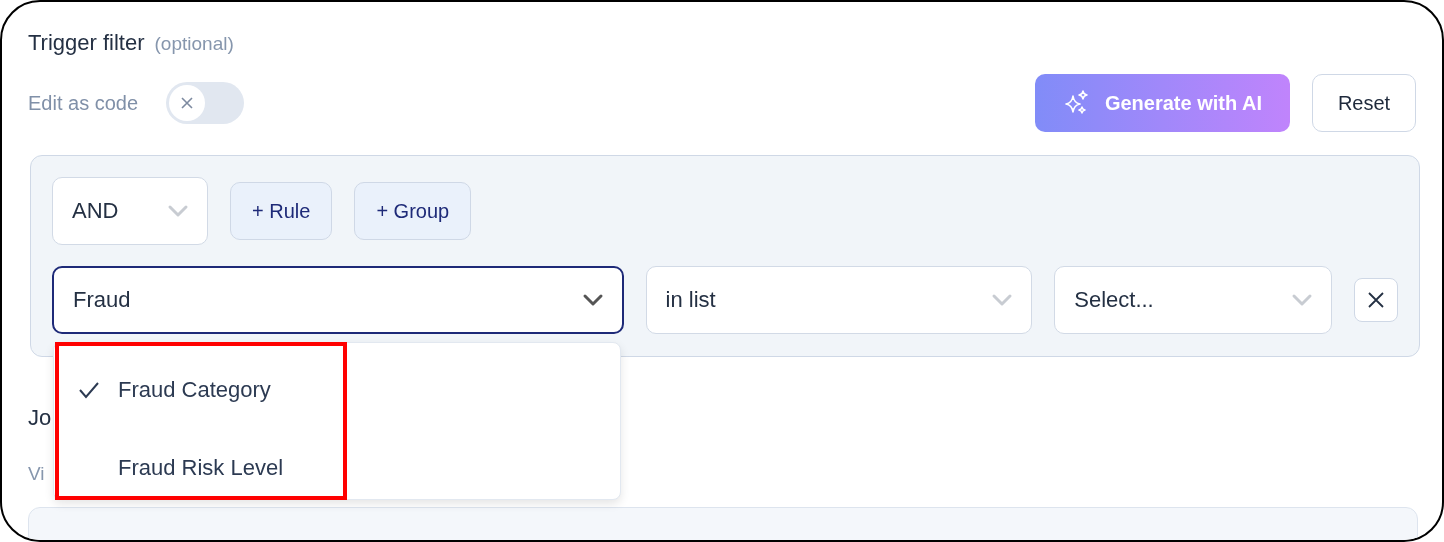 This screenshot has width=1444, height=542. What do you see at coordinates (413, 211) in the screenshot?
I see `add-group-button: + Group` at bounding box center [413, 211].